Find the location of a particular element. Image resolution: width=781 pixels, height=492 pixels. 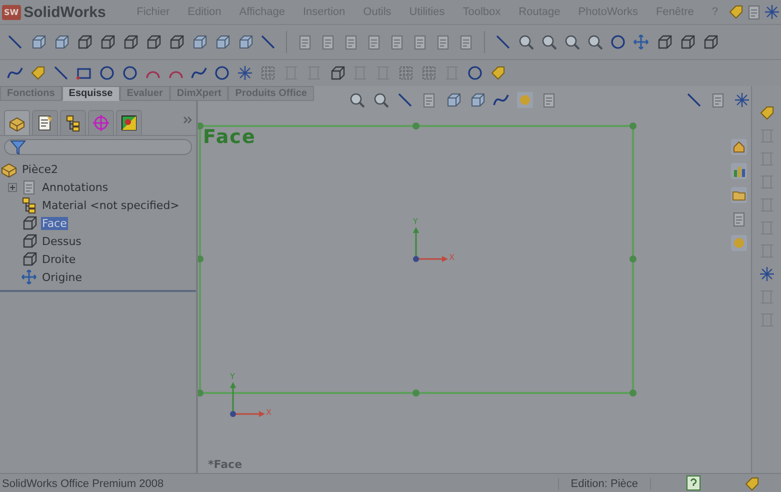

tree-item: Material <not specified> is located at coordinates (110, 205).